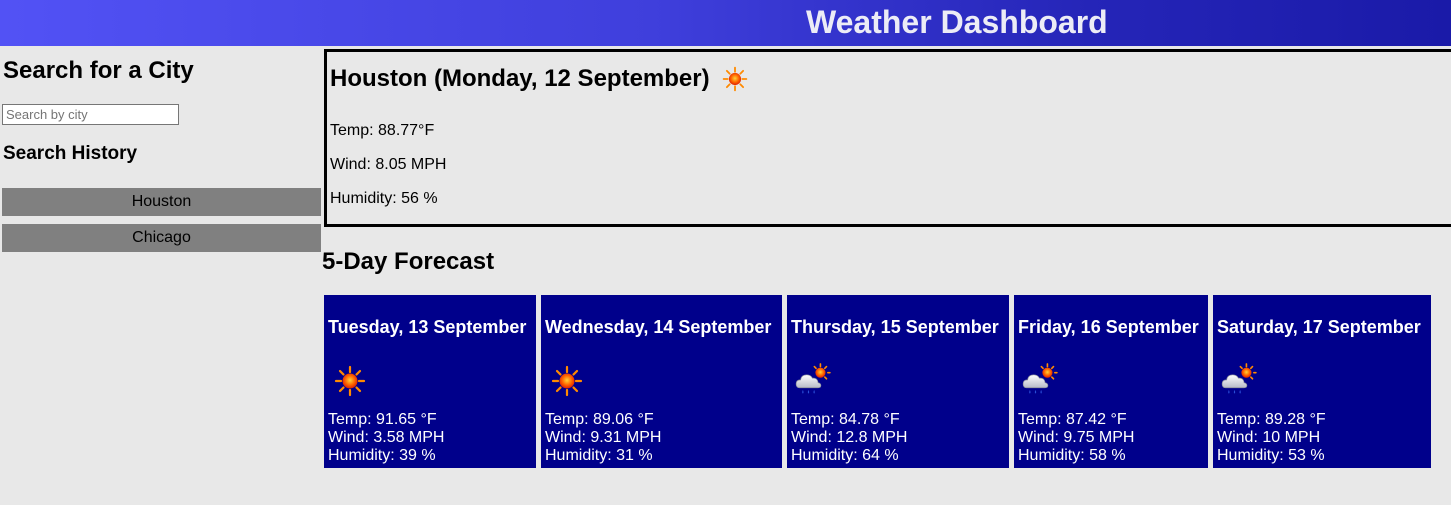 The image size is (1451, 505). Describe the element at coordinates (1108, 327) in the screenshot. I see `forecast-date: Friday, 16 September` at that location.